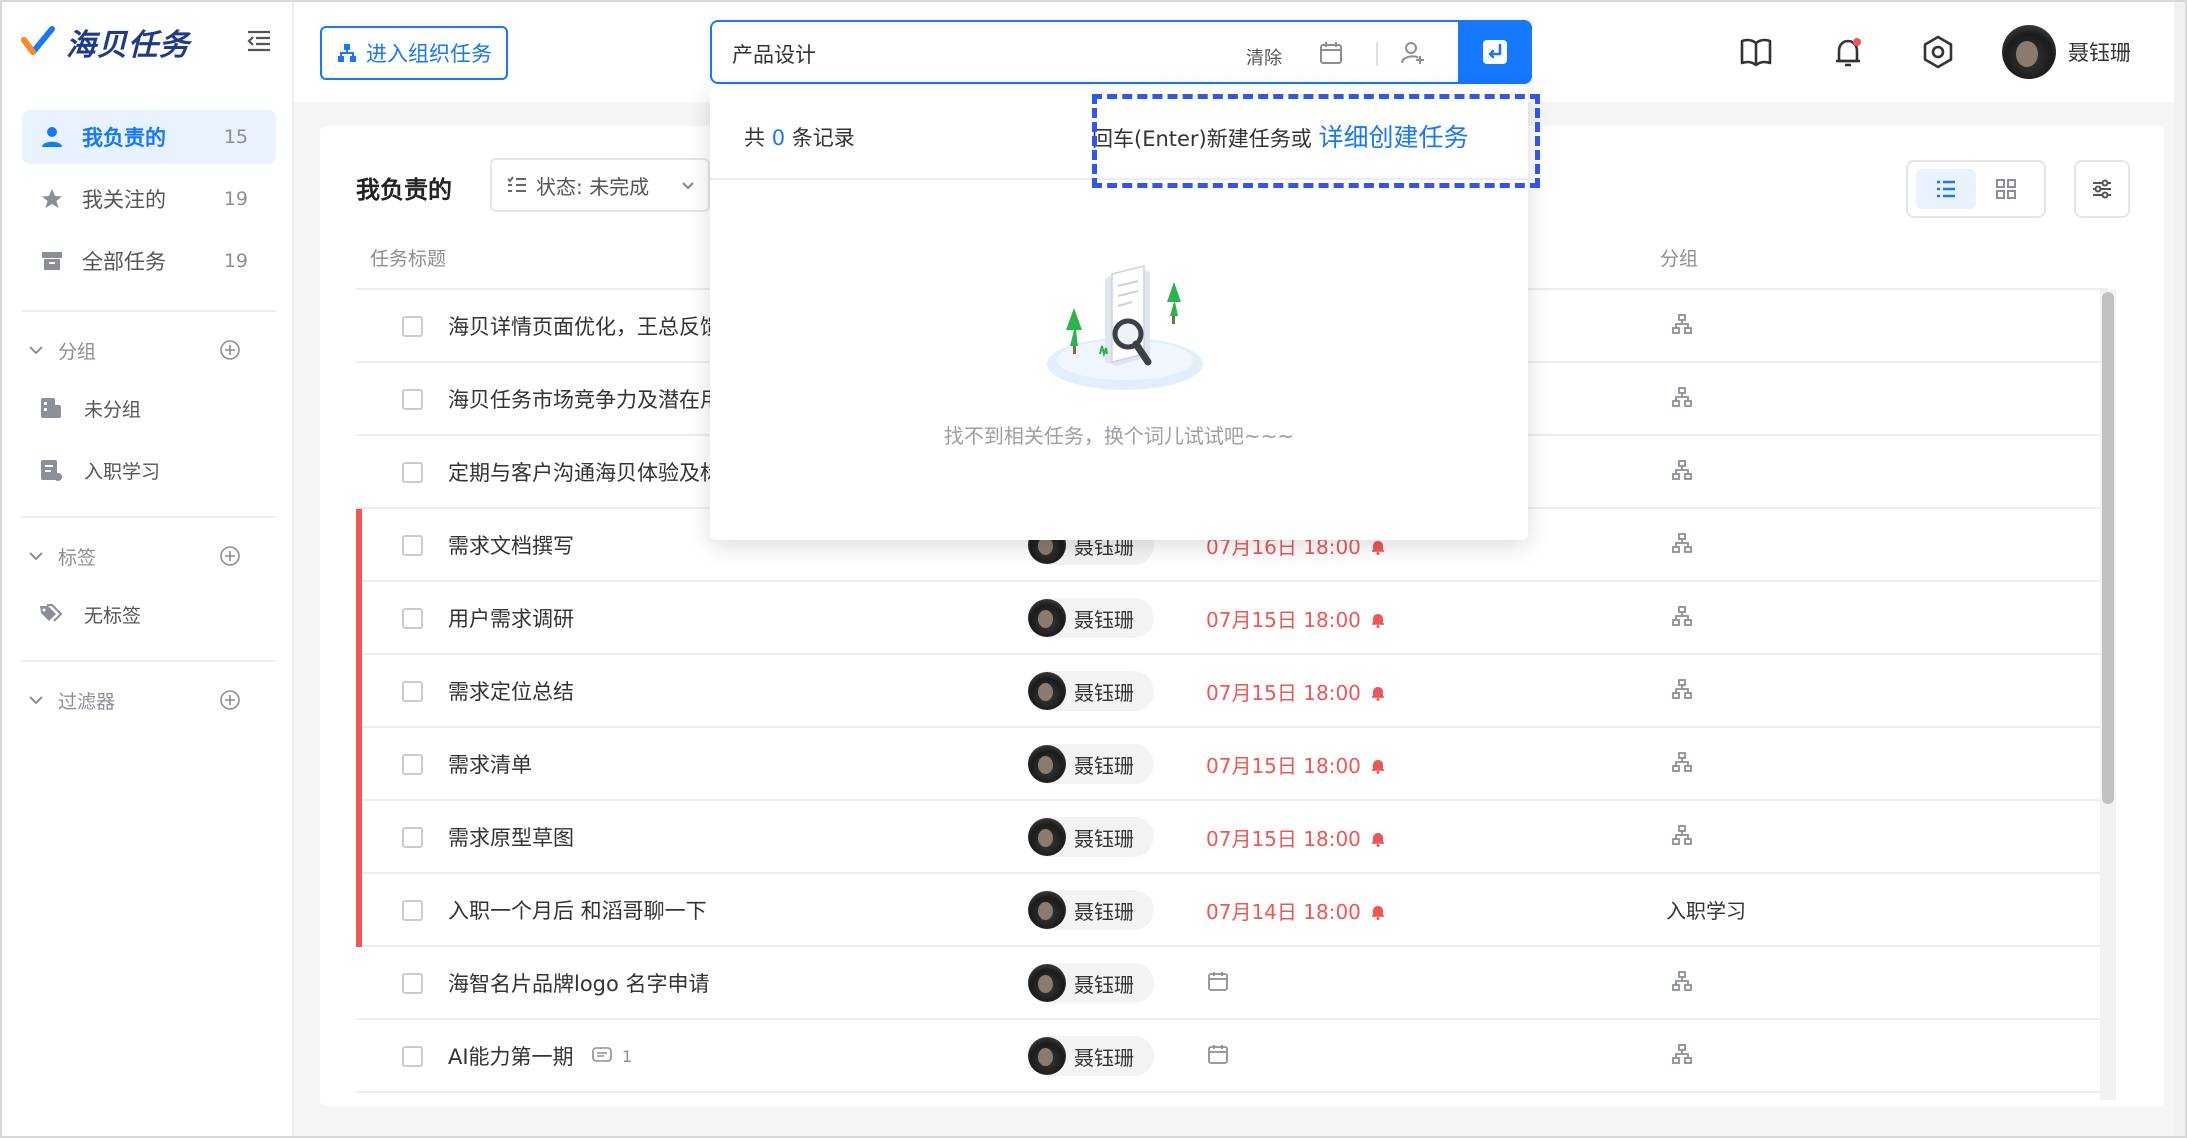 Image resolution: width=2187 pixels, height=1138 pixels. What do you see at coordinates (347, 53) in the screenshot?
I see `org-tree-icon` at bounding box center [347, 53].